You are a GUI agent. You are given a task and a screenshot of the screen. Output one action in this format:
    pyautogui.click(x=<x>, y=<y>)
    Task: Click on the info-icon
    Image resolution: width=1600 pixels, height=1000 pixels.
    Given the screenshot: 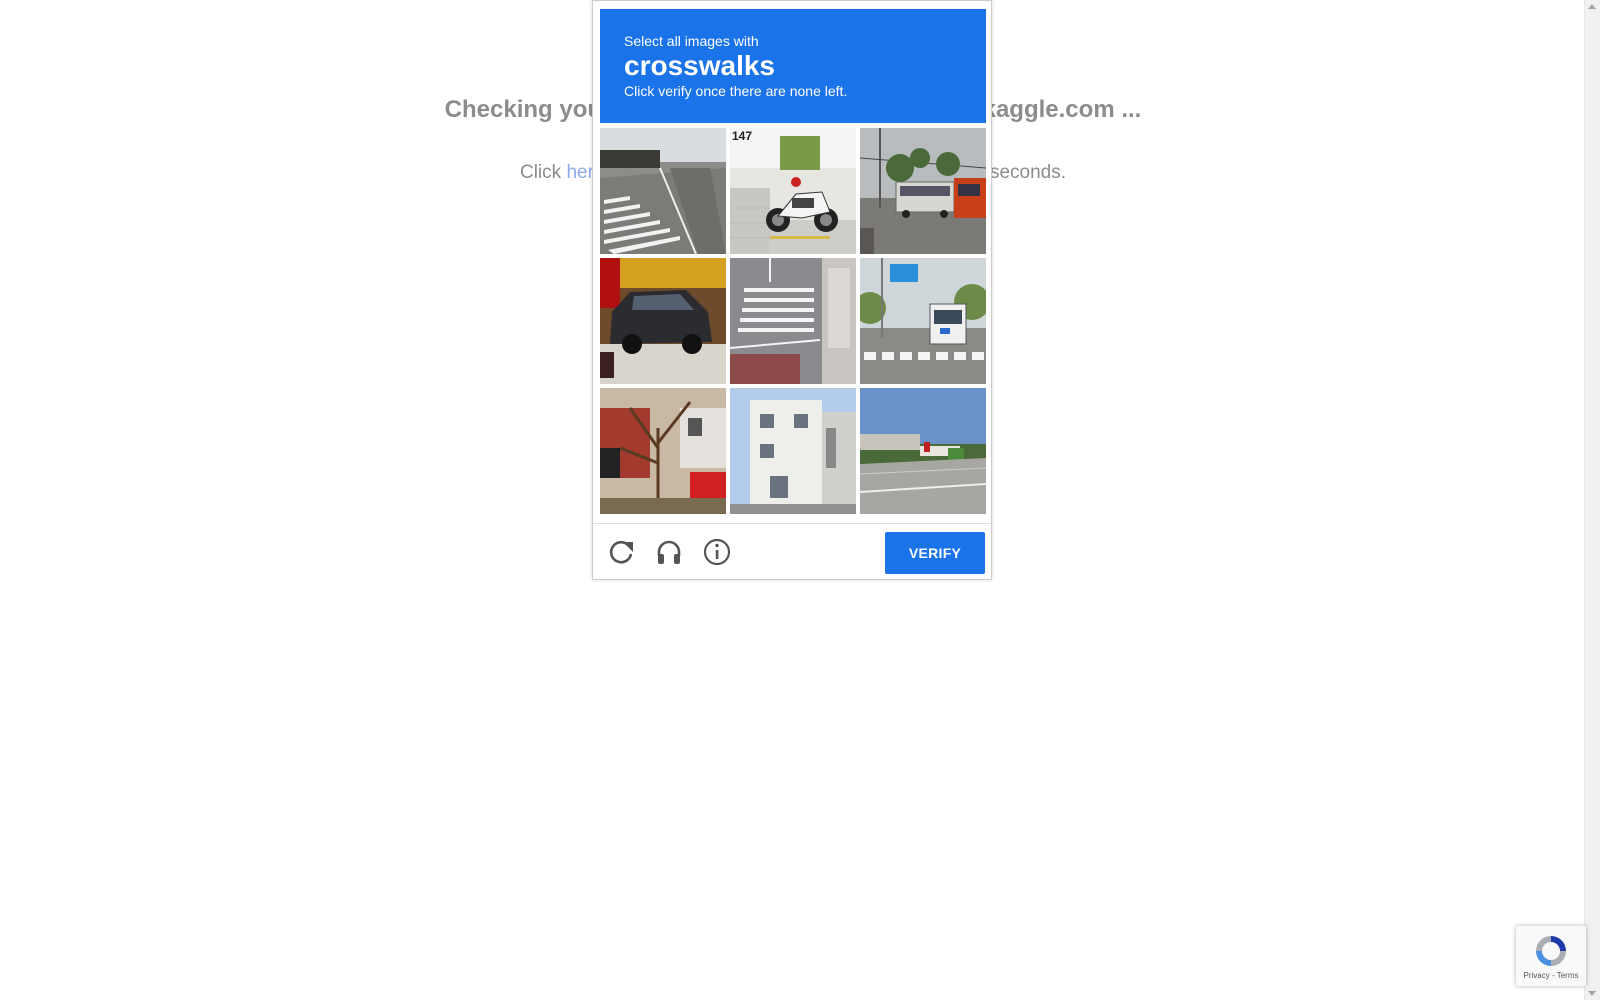 What is the action you would take?
    pyautogui.click(x=717, y=552)
    